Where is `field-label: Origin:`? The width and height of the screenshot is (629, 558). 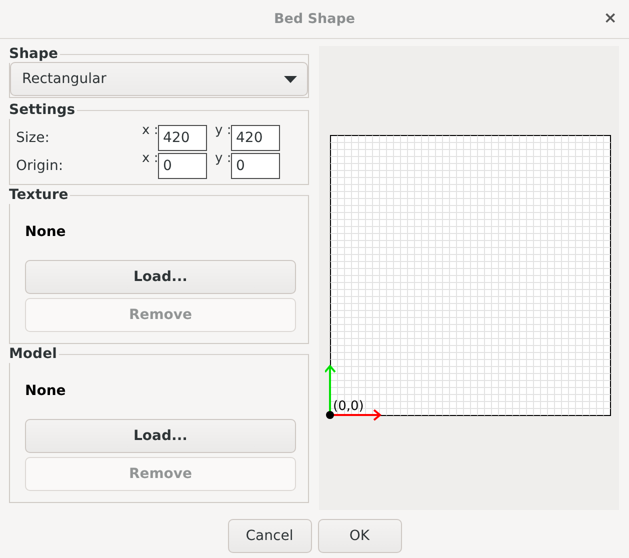
field-label: Origin: is located at coordinates (40, 166).